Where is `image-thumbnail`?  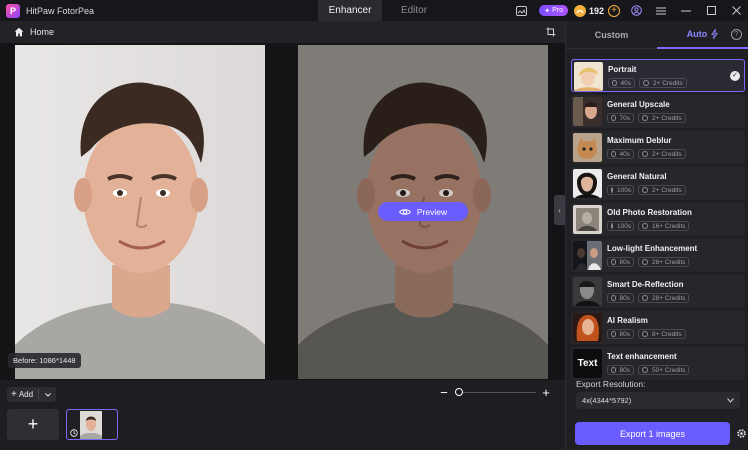
image-thumbnail is located at coordinates (92, 424).